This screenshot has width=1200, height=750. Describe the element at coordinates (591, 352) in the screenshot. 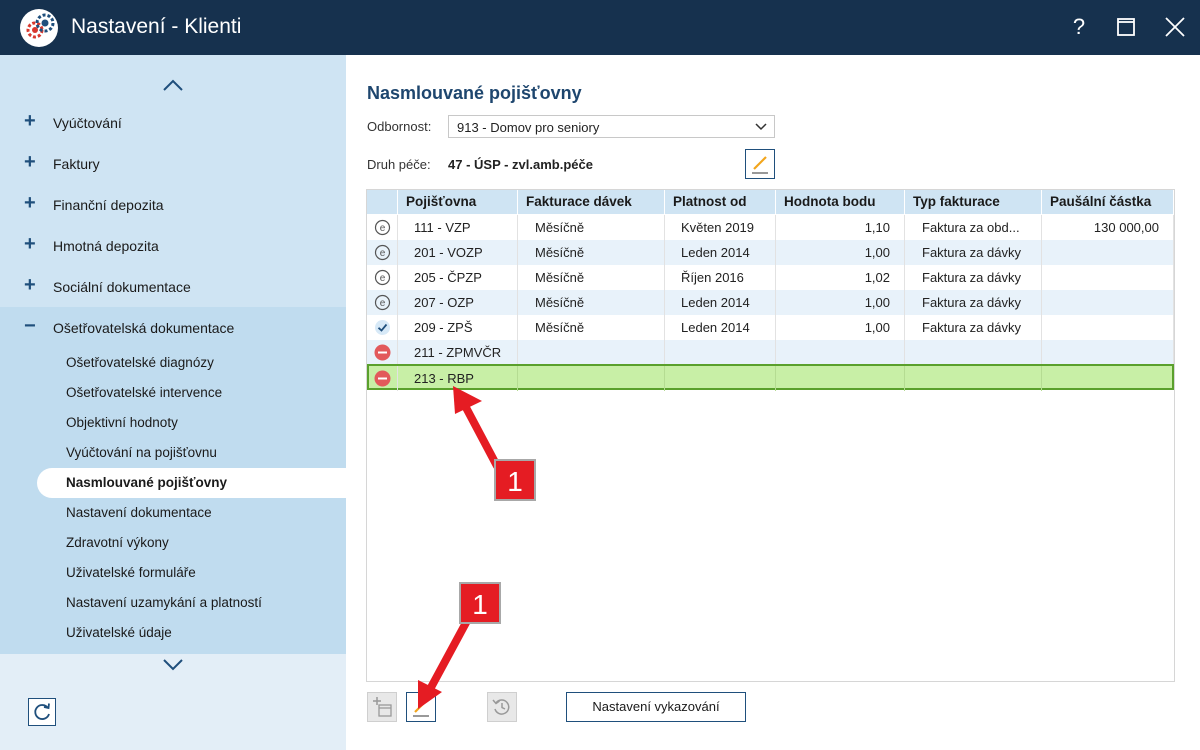

I see `cell-fakturace` at that location.